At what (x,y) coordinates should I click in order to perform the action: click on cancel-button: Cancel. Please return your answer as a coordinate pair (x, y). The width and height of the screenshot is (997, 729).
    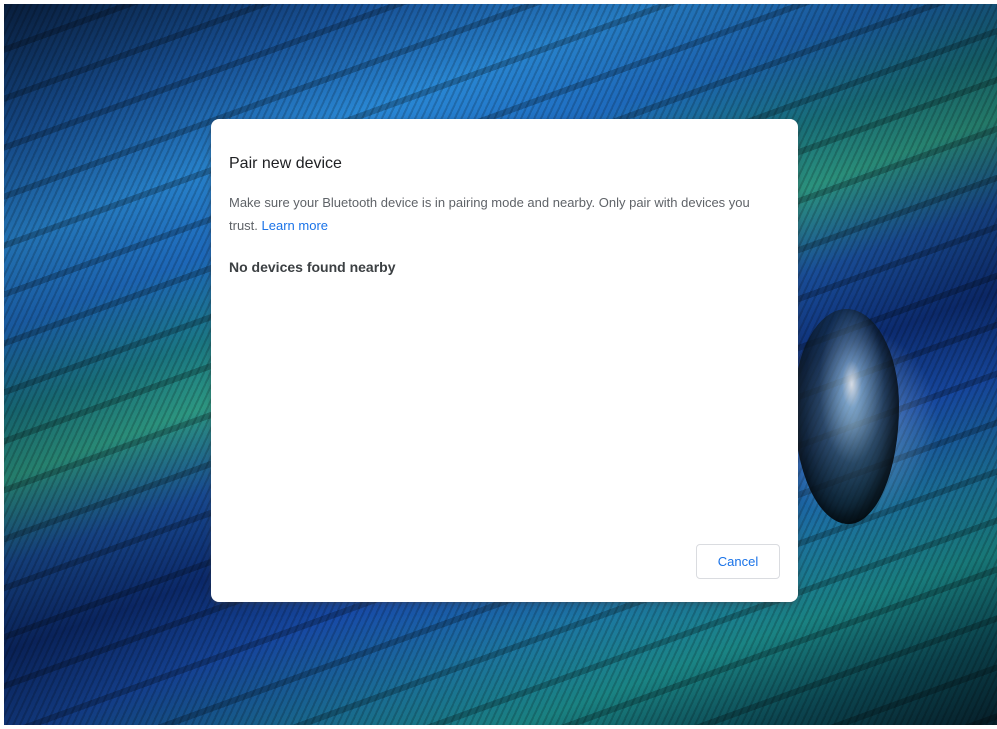
    Looking at the image, I should click on (738, 561).